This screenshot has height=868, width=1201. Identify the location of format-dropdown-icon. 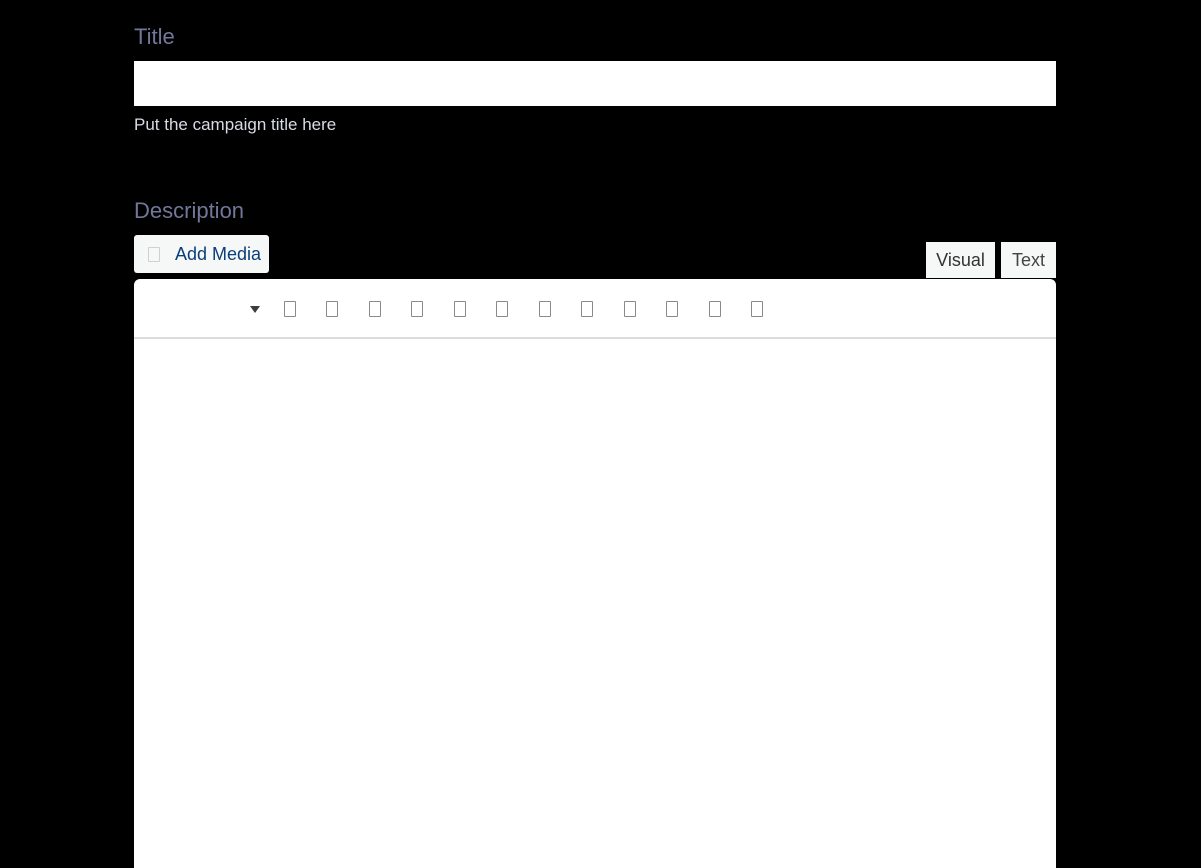
(255, 309).